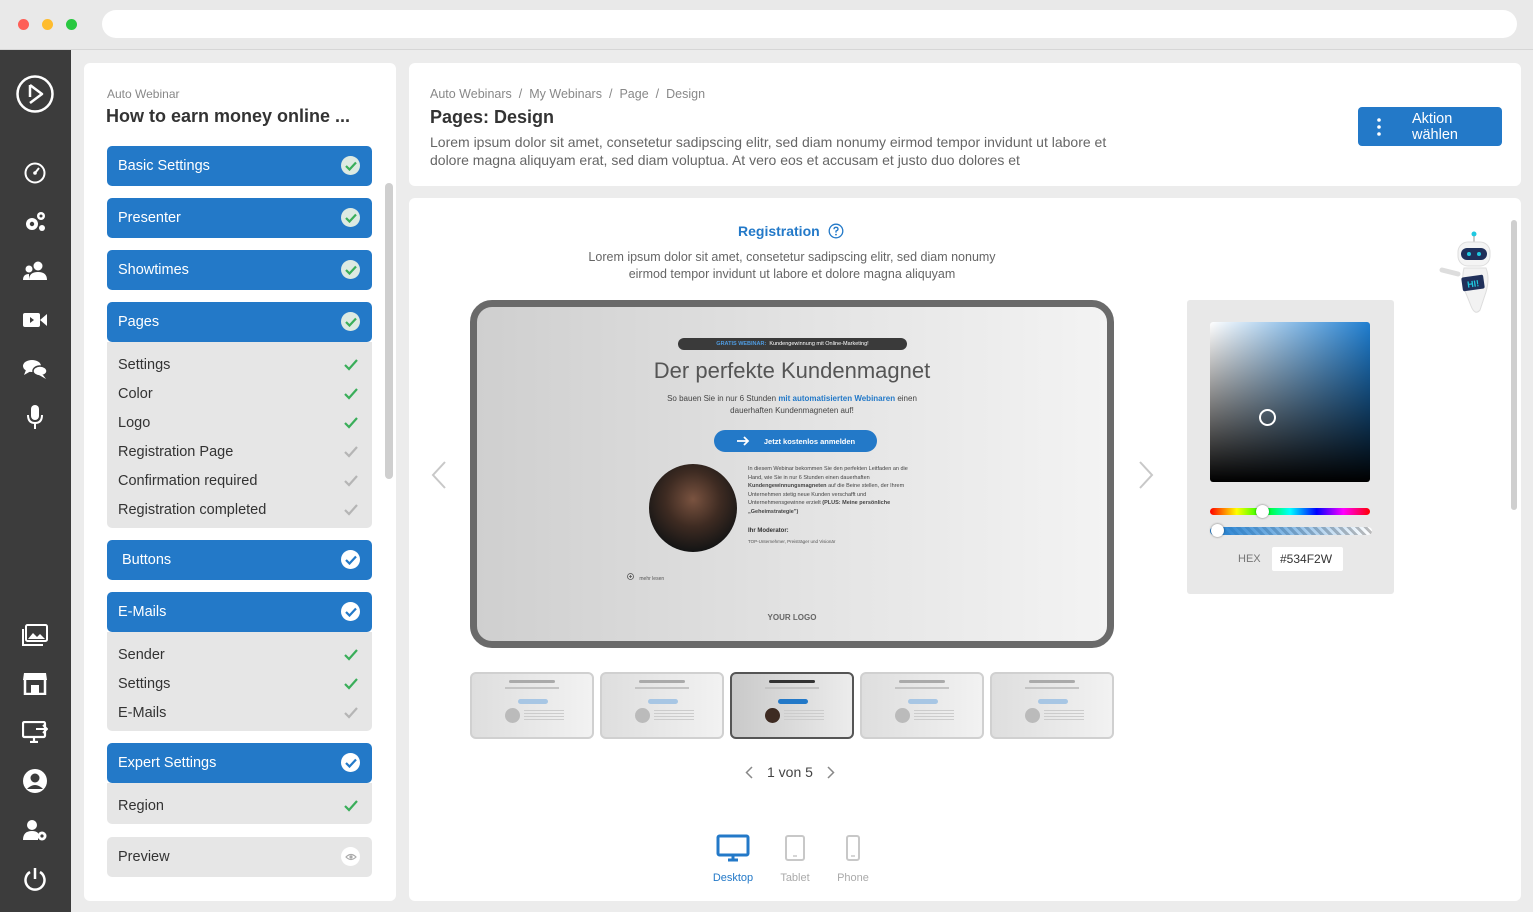 The height and width of the screenshot is (912, 1533). I want to click on device-switcher: Desktop Tablet Phone, so click(793, 858).